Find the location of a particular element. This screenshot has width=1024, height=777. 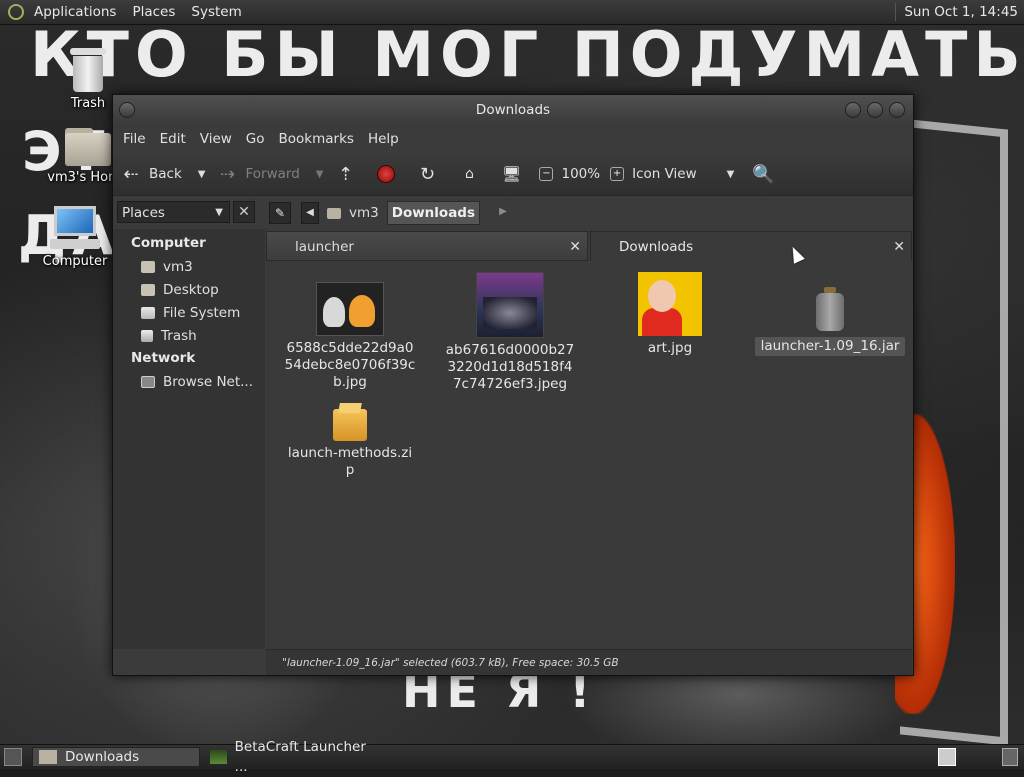

tab-downloads: Downloads ✕ is located at coordinates (751, 246).